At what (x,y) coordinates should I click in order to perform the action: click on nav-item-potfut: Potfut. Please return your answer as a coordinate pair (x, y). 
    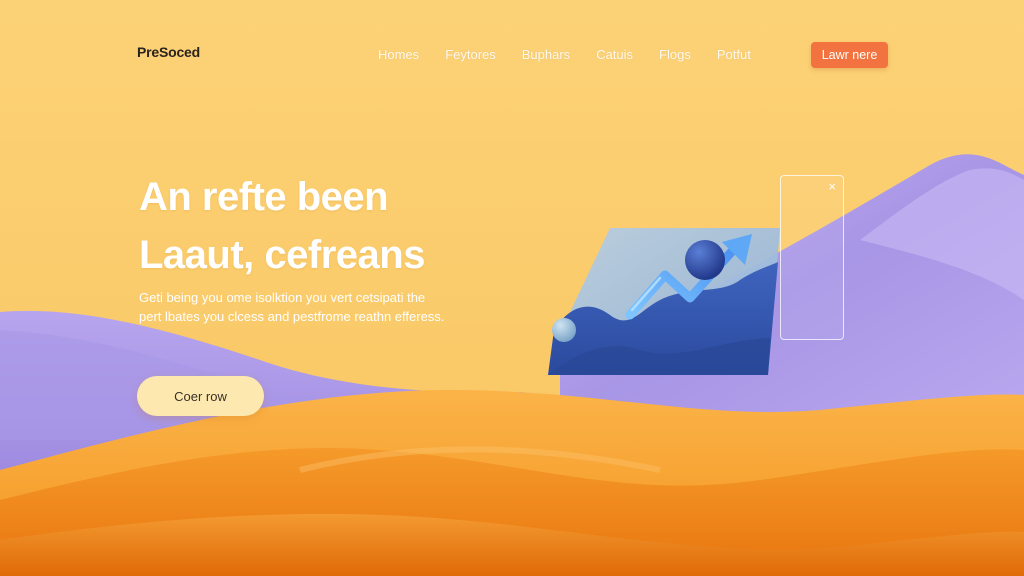
    Looking at the image, I should click on (734, 54).